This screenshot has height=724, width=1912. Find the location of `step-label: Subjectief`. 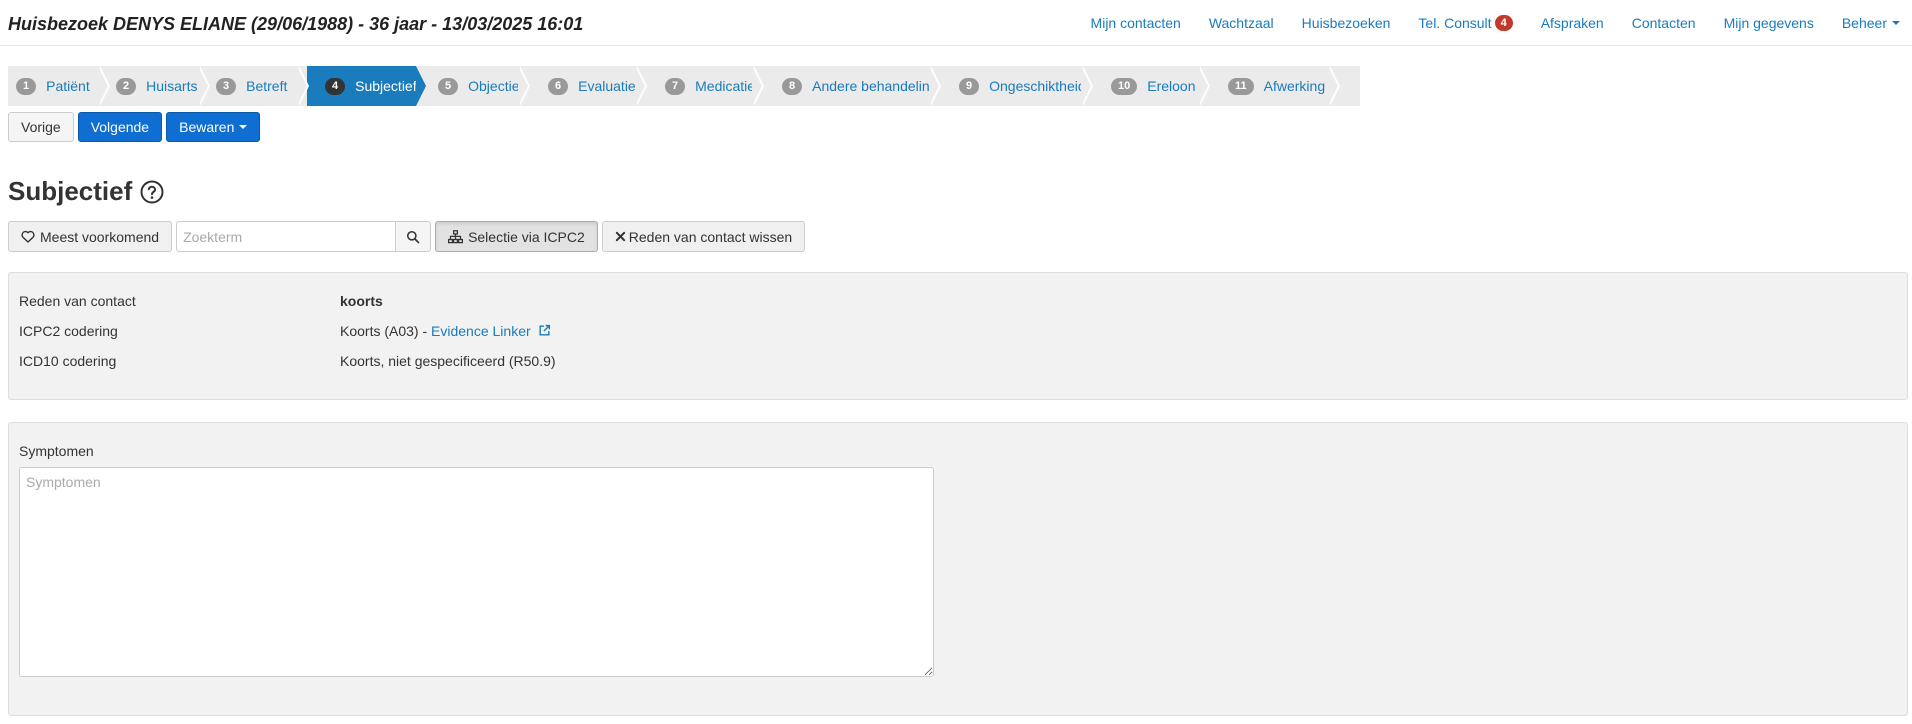

step-label: Subjectief is located at coordinates (386, 86).